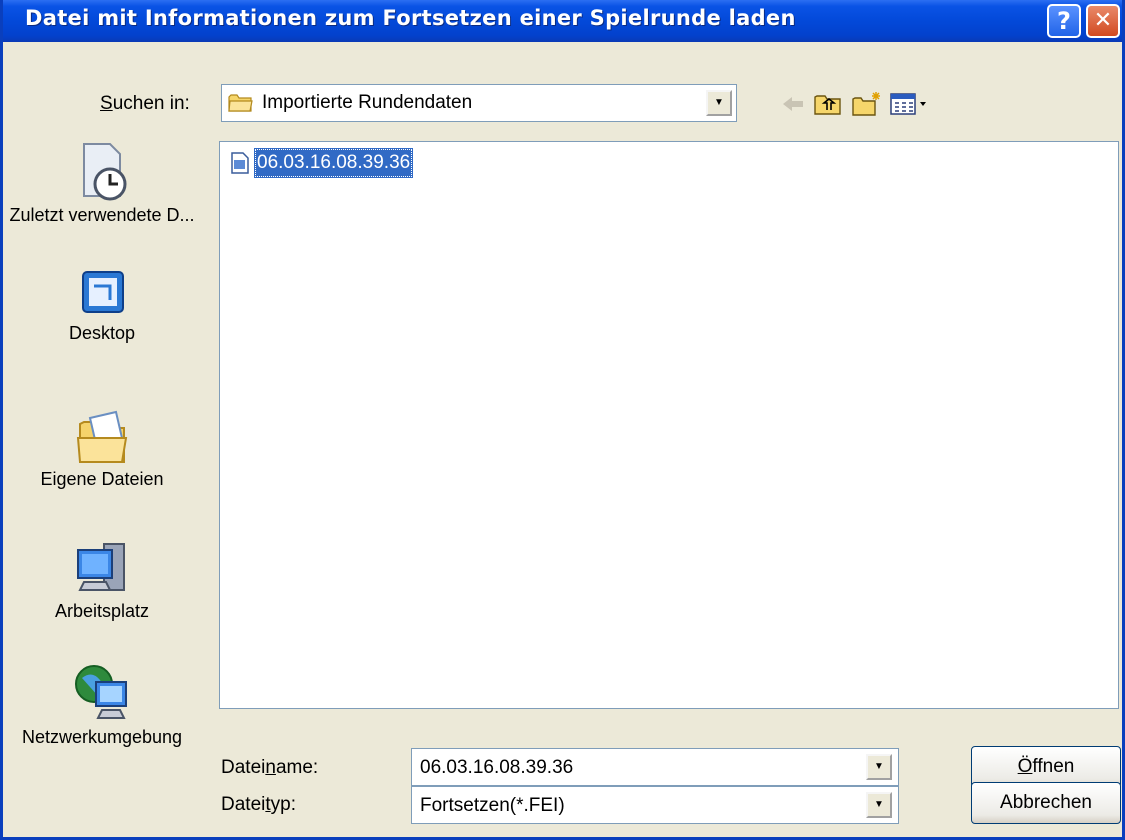 Image resolution: width=1125 pixels, height=840 pixels. I want to click on file-type-dropdown-button: ▼, so click(879, 805).